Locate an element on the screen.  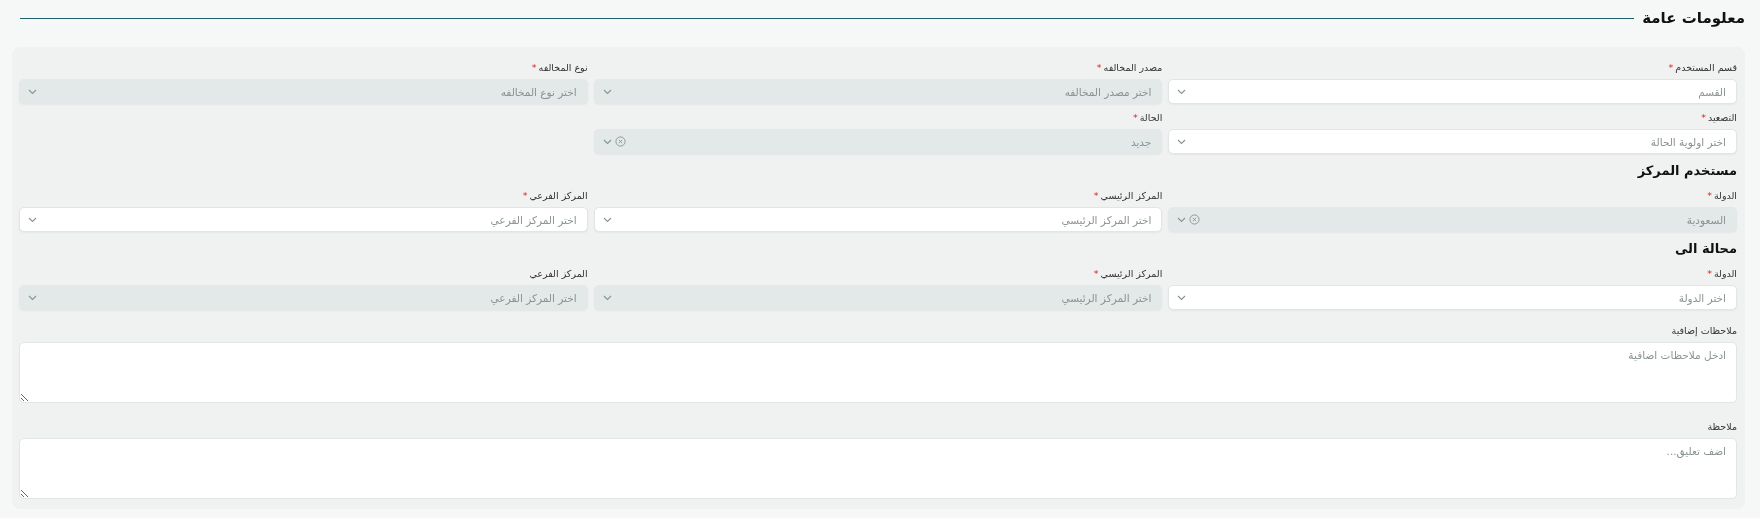
dropdown-field: اختر المركز الفرعي is located at coordinates (303, 219).